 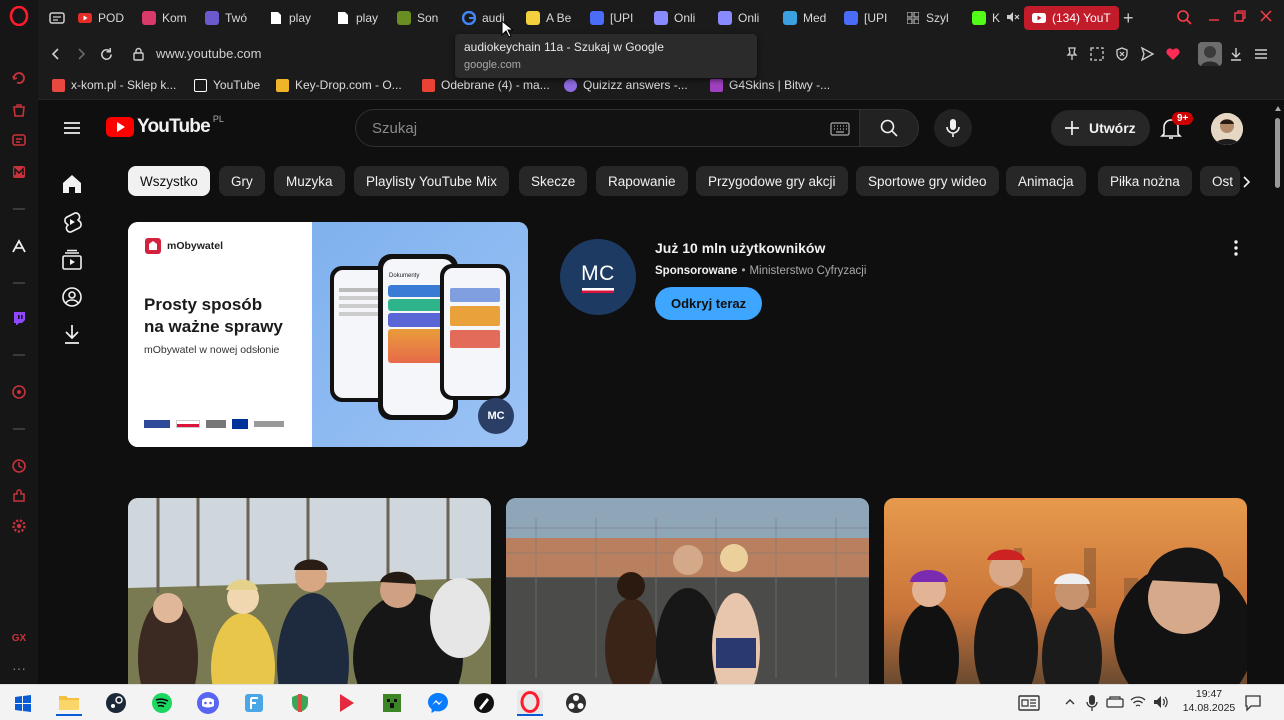 I want to click on minecraft-icon, so click(x=392, y=703).